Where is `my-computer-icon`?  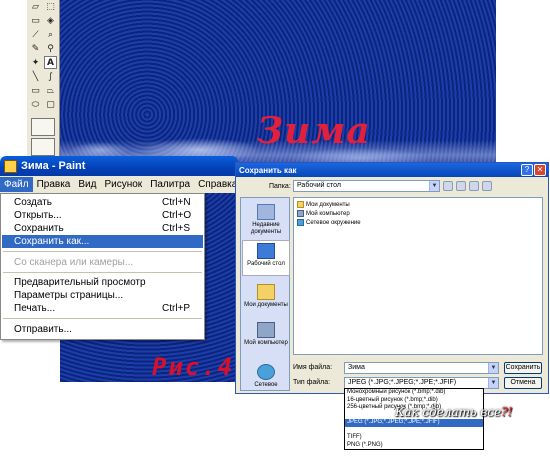
my-computer-icon is located at coordinates (266, 330).